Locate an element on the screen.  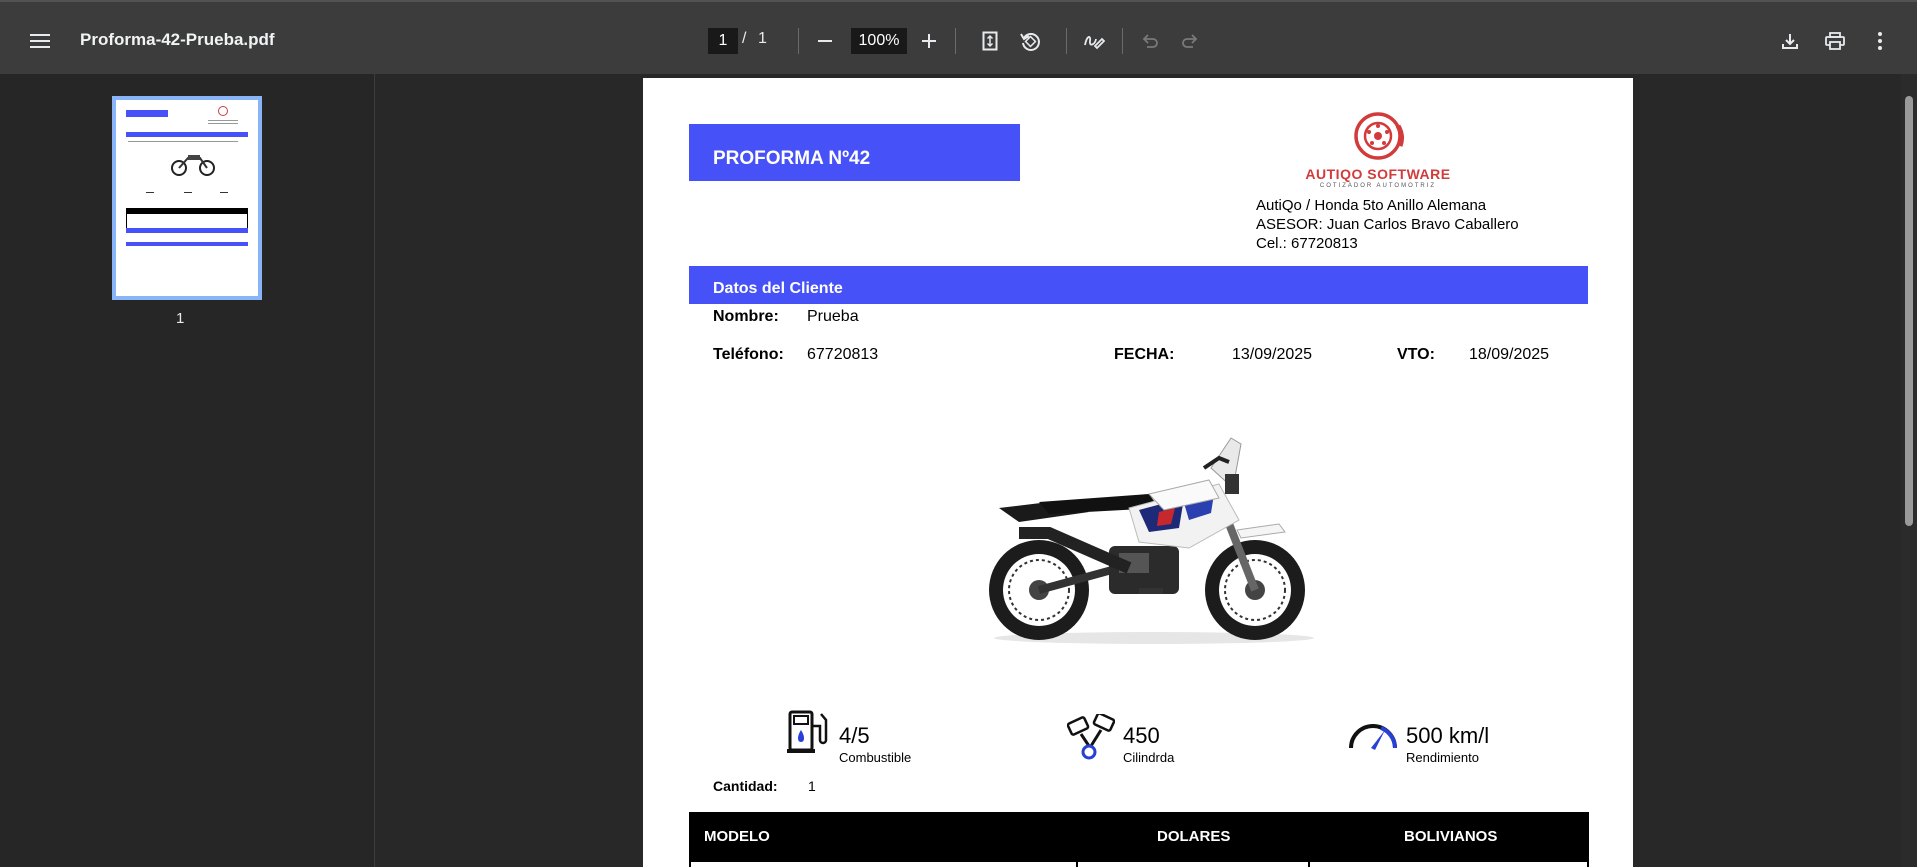
date-label: FECHA: is located at coordinates (1144, 354).